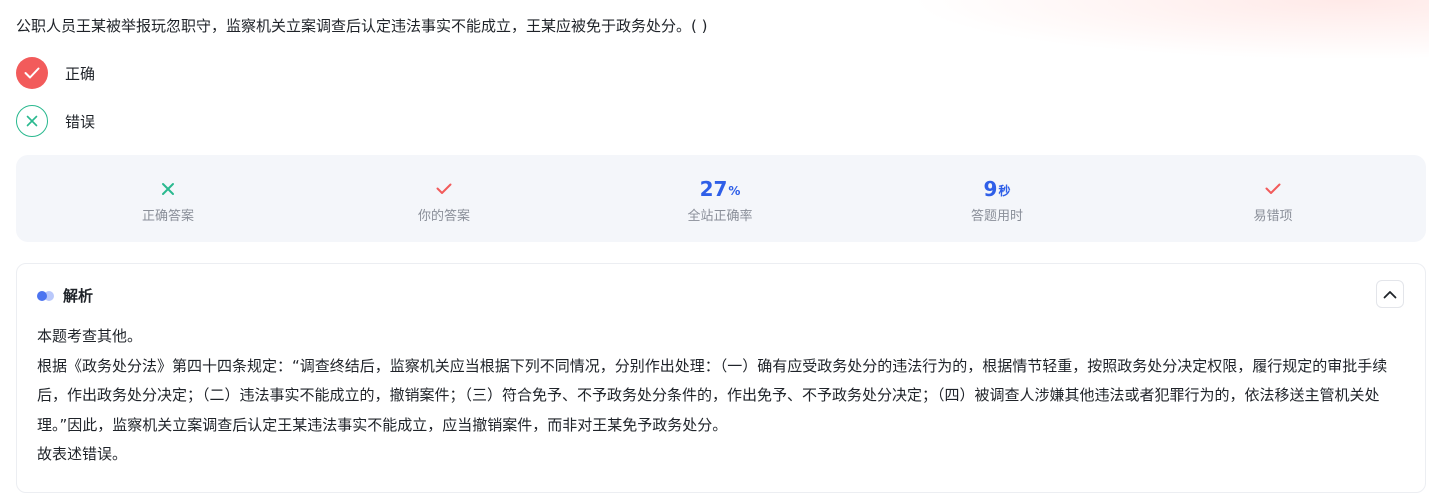 This screenshot has width=1429, height=493. Describe the element at coordinates (80, 73) in the screenshot. I see `option-true-label: 正确` at that location.